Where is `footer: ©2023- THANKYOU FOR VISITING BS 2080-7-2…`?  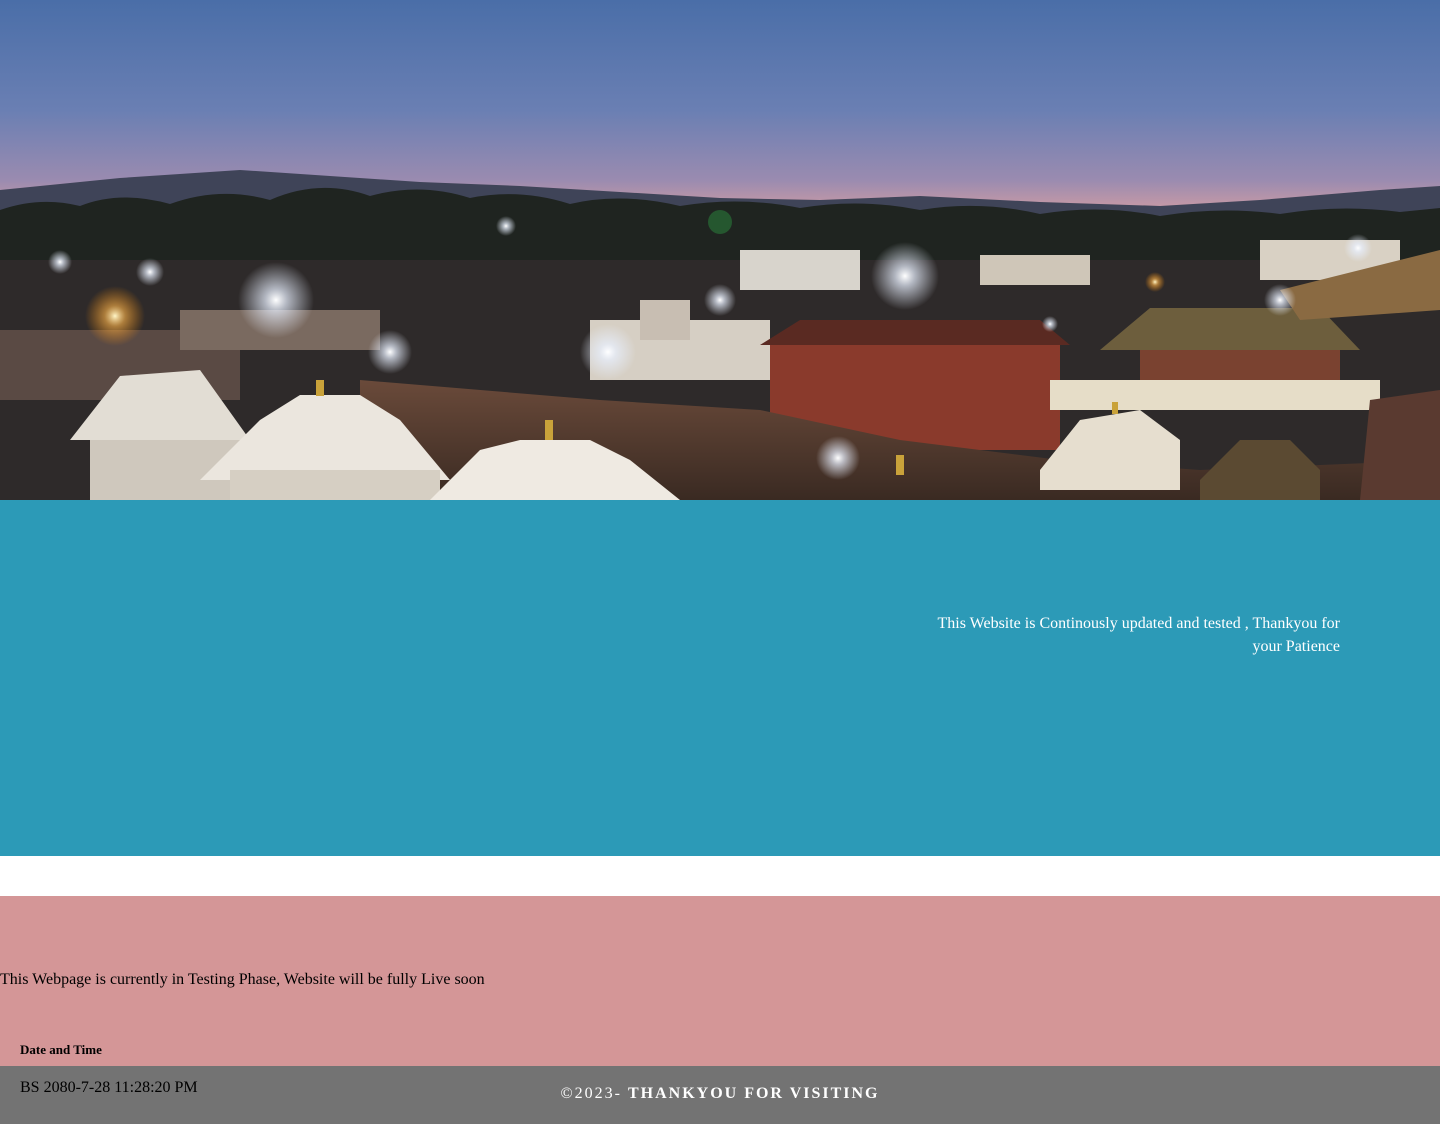
footer: ©2023- THANKYOU FOR VISITING BS 2080-7-2… is located at coordinates (720, 1095).